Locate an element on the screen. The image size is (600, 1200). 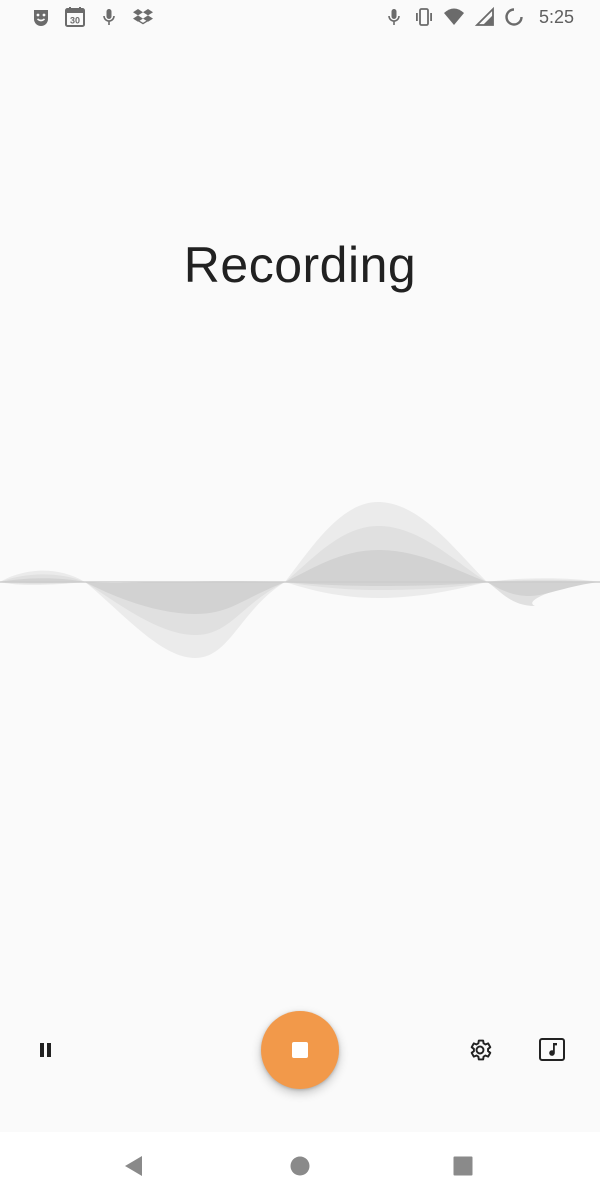
pause-button is located at coordinates (46, 1050).